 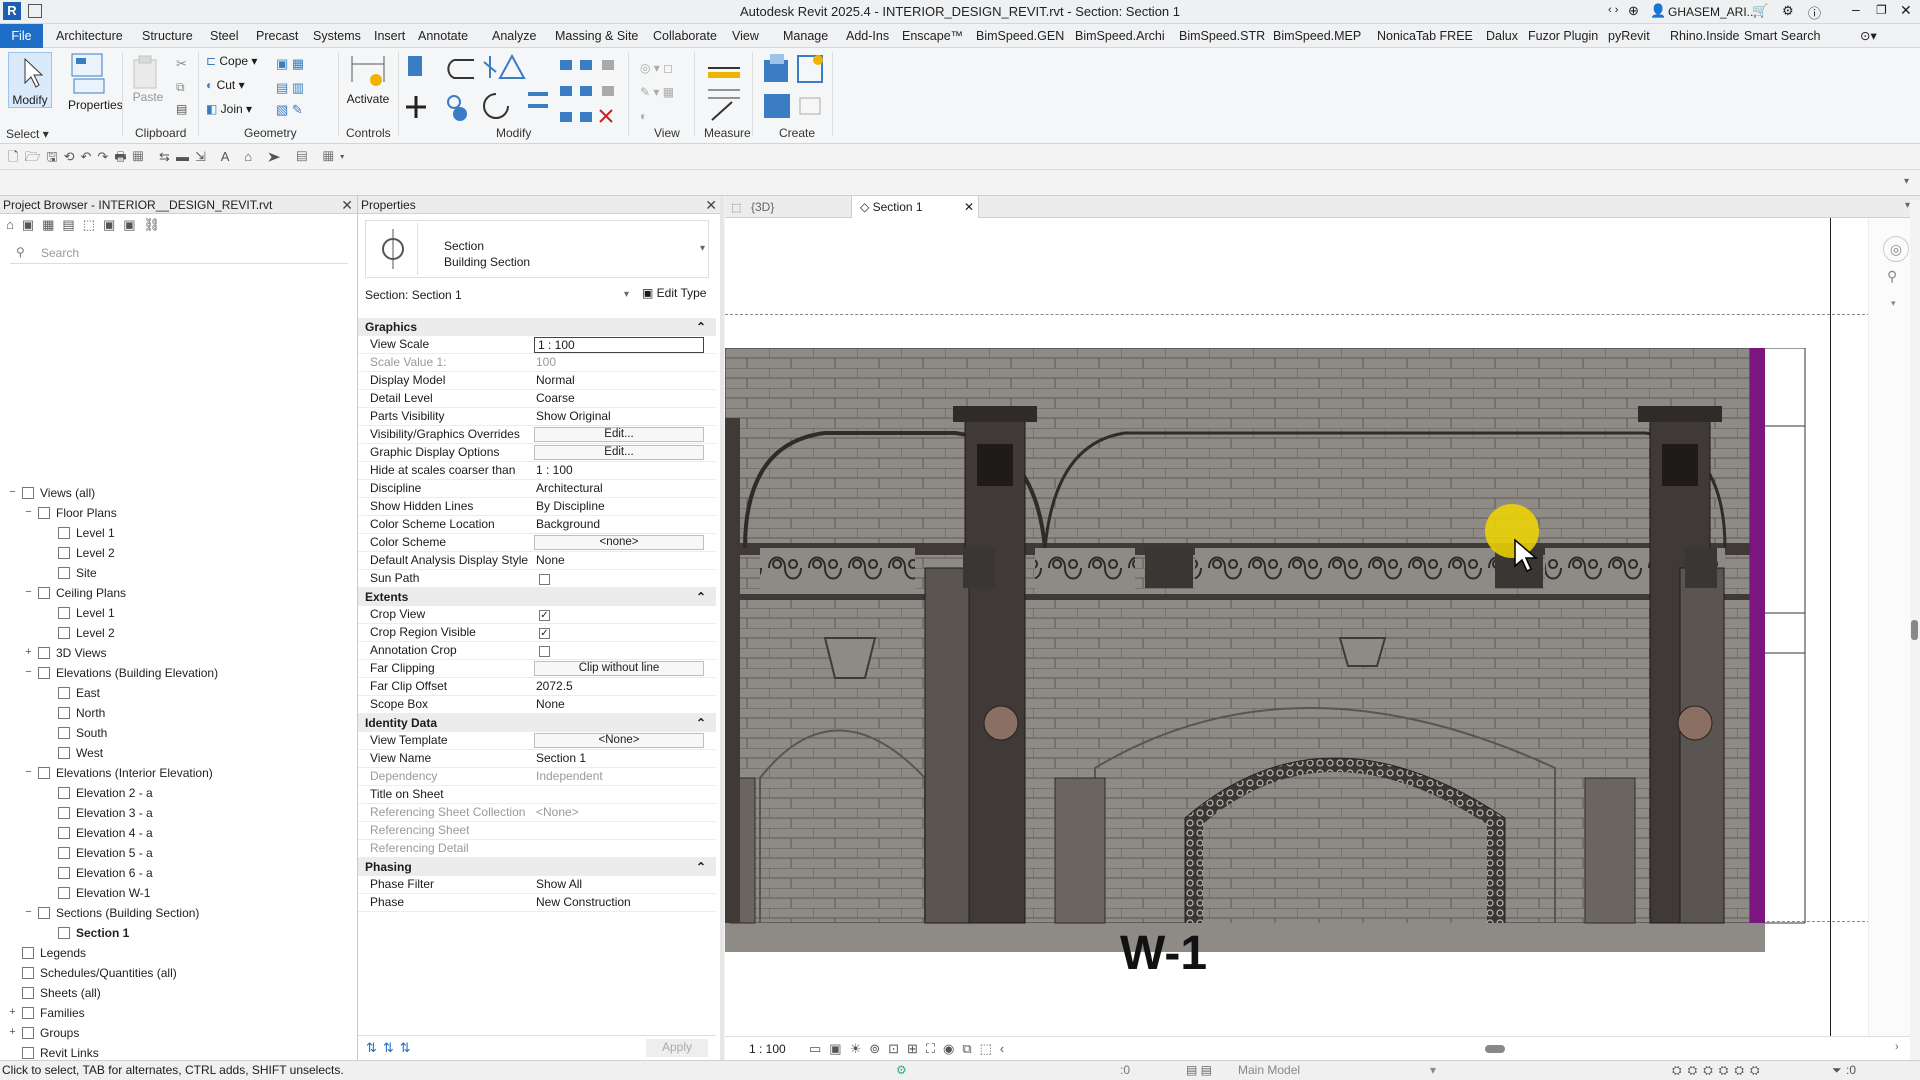 I want to click on menu-annotate: Annotate, so click(x=443, y=36).